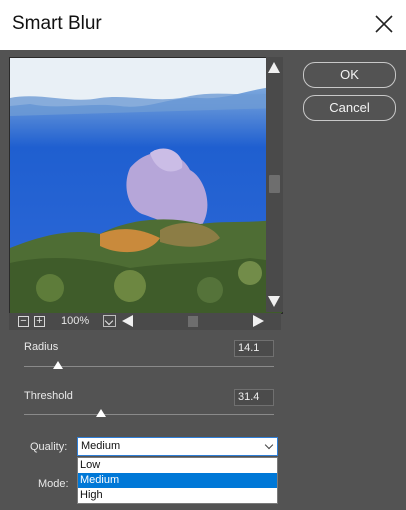 The width and height of the screenshot is (406, 510). Describe the element at coordinates (177, 446) in the screenshot. I see `quality-select: Medium` at that location.